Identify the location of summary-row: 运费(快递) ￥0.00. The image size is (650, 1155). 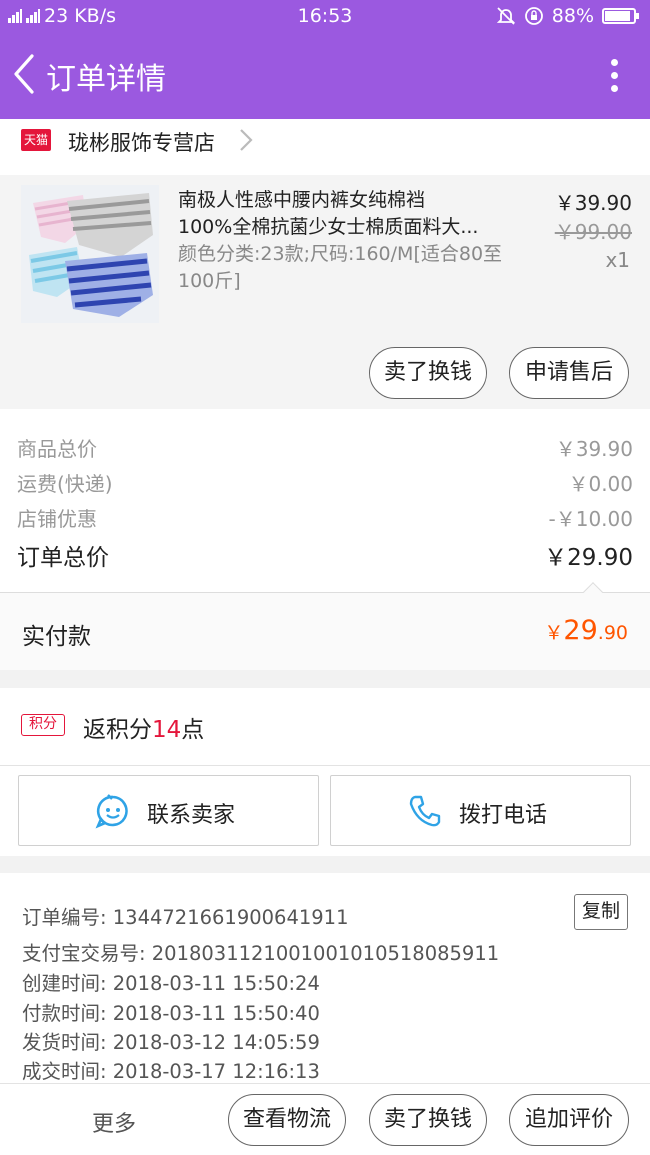
(325, 482).